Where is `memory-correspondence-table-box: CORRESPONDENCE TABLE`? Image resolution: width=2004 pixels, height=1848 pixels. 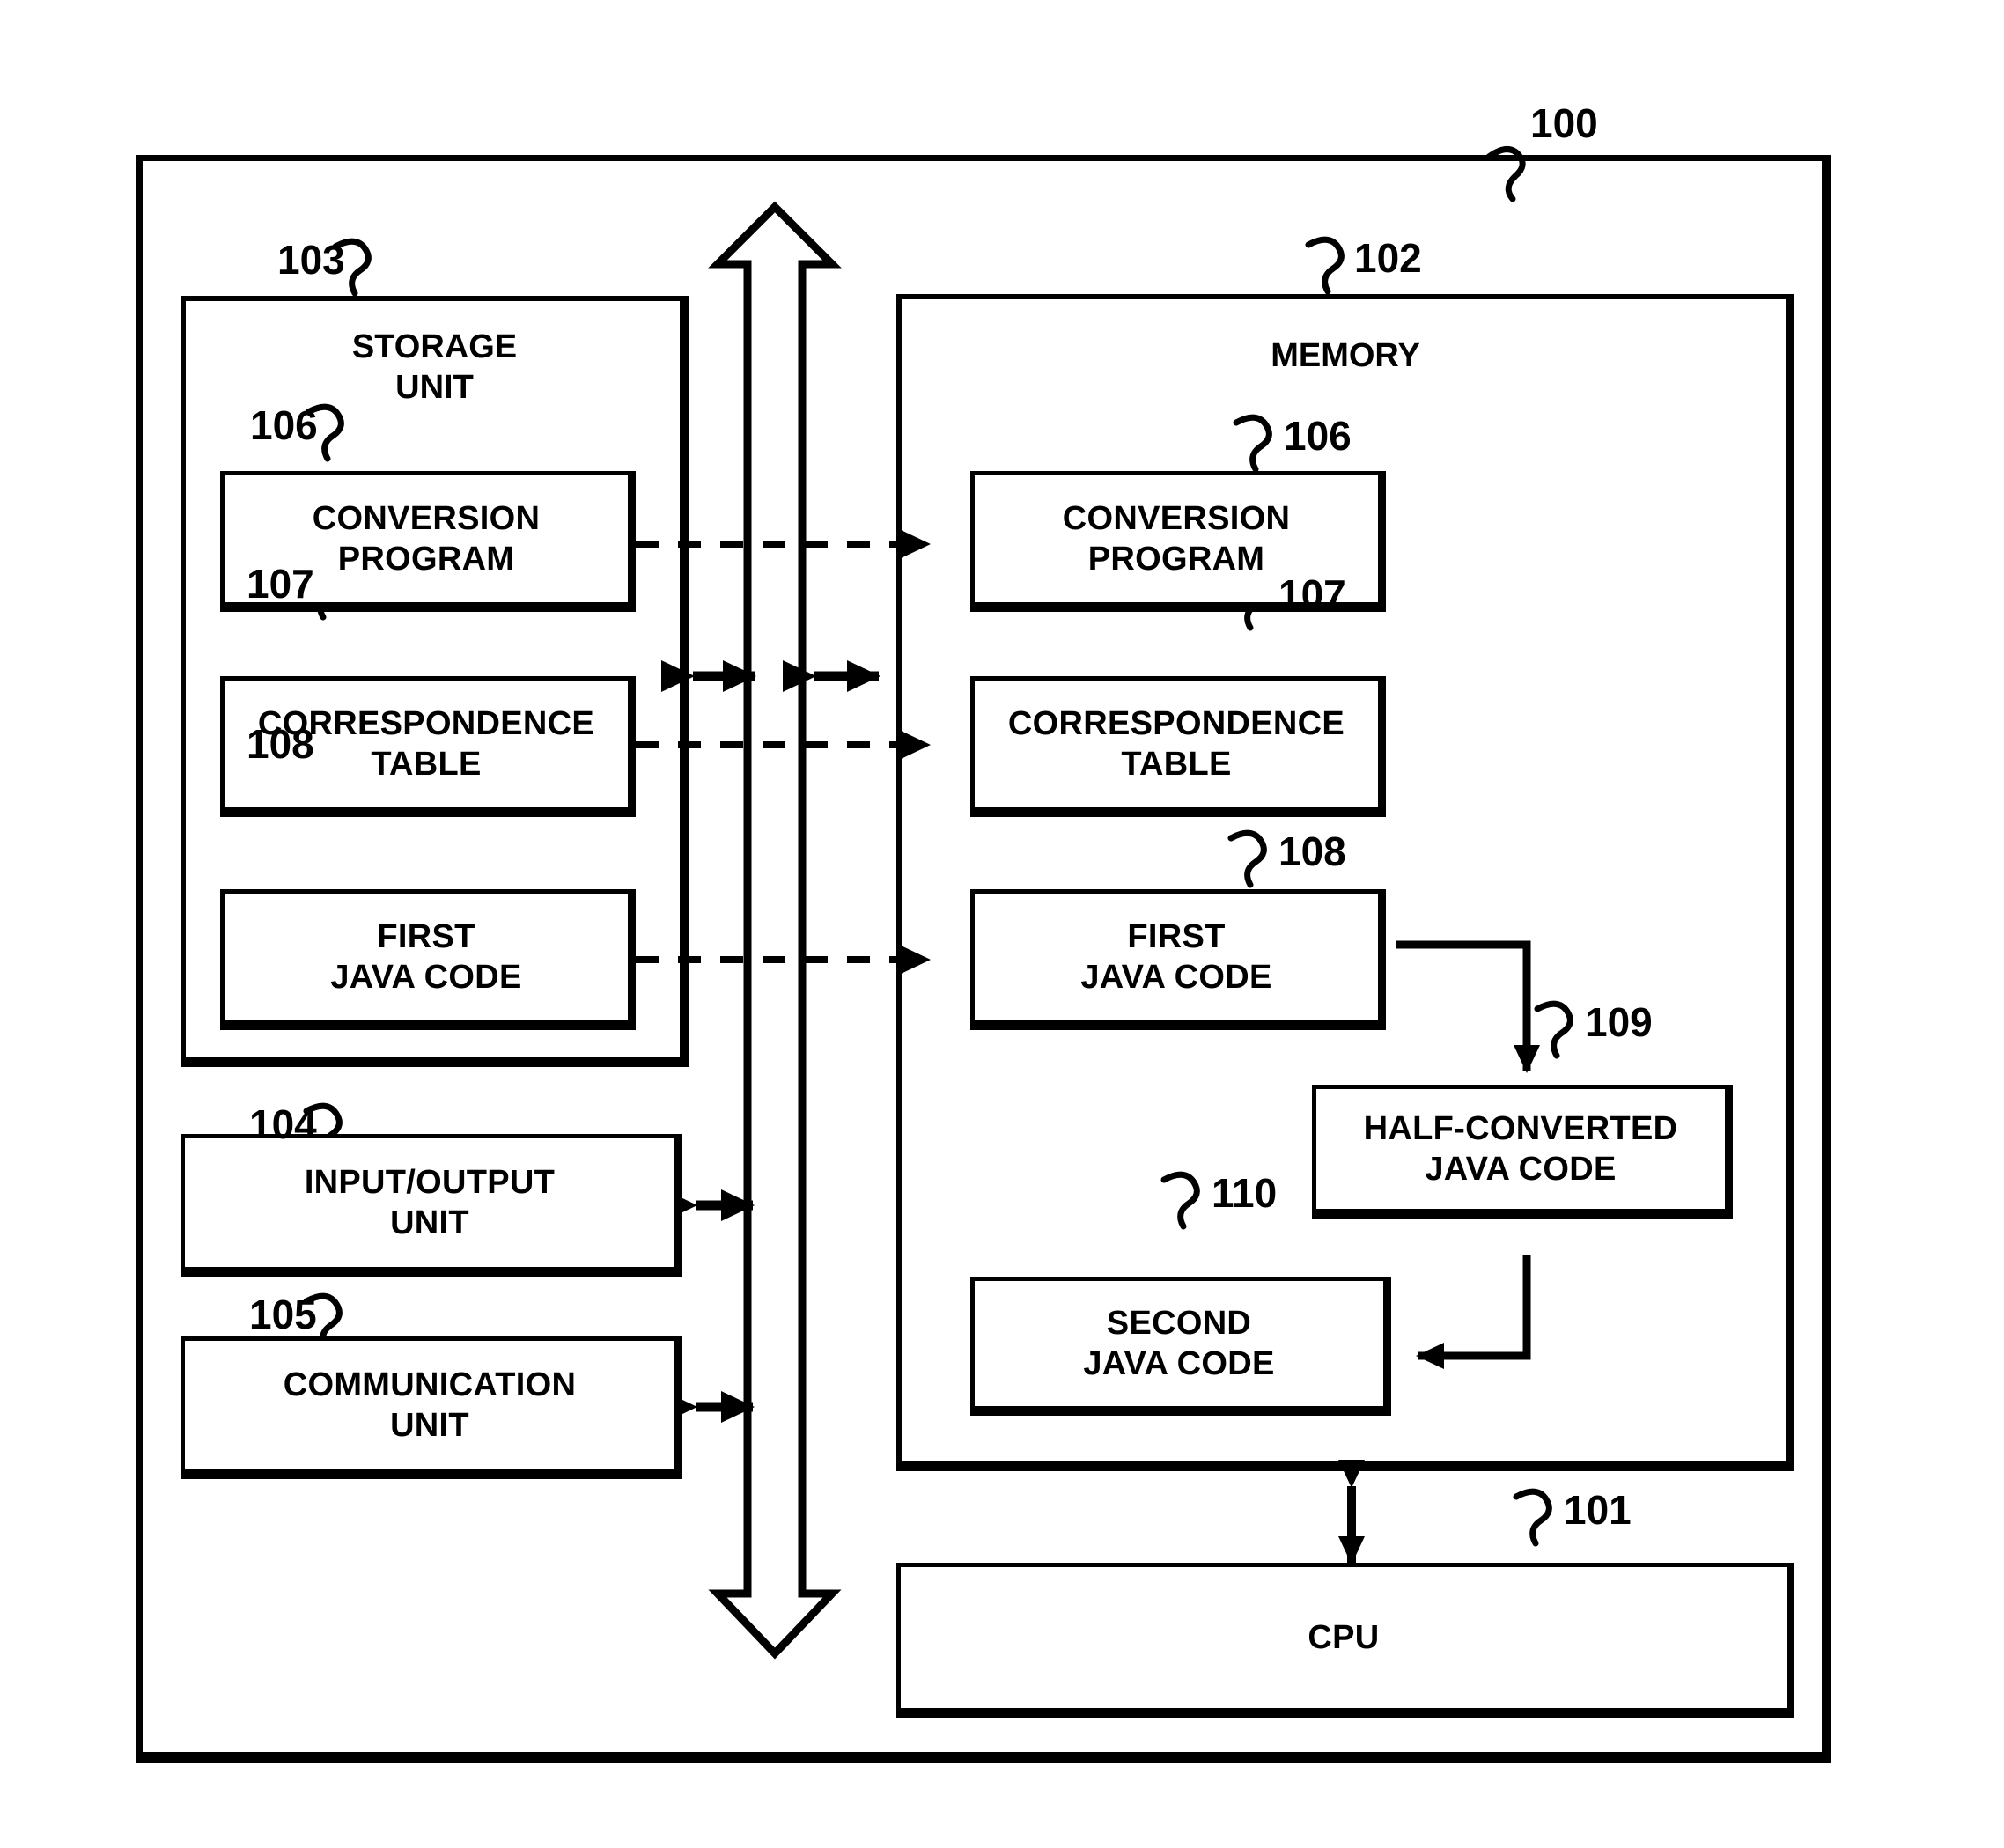
memory-correspondence-table-box: CORRESPONDENCE TABLE is located at coordinates (1178, 746).